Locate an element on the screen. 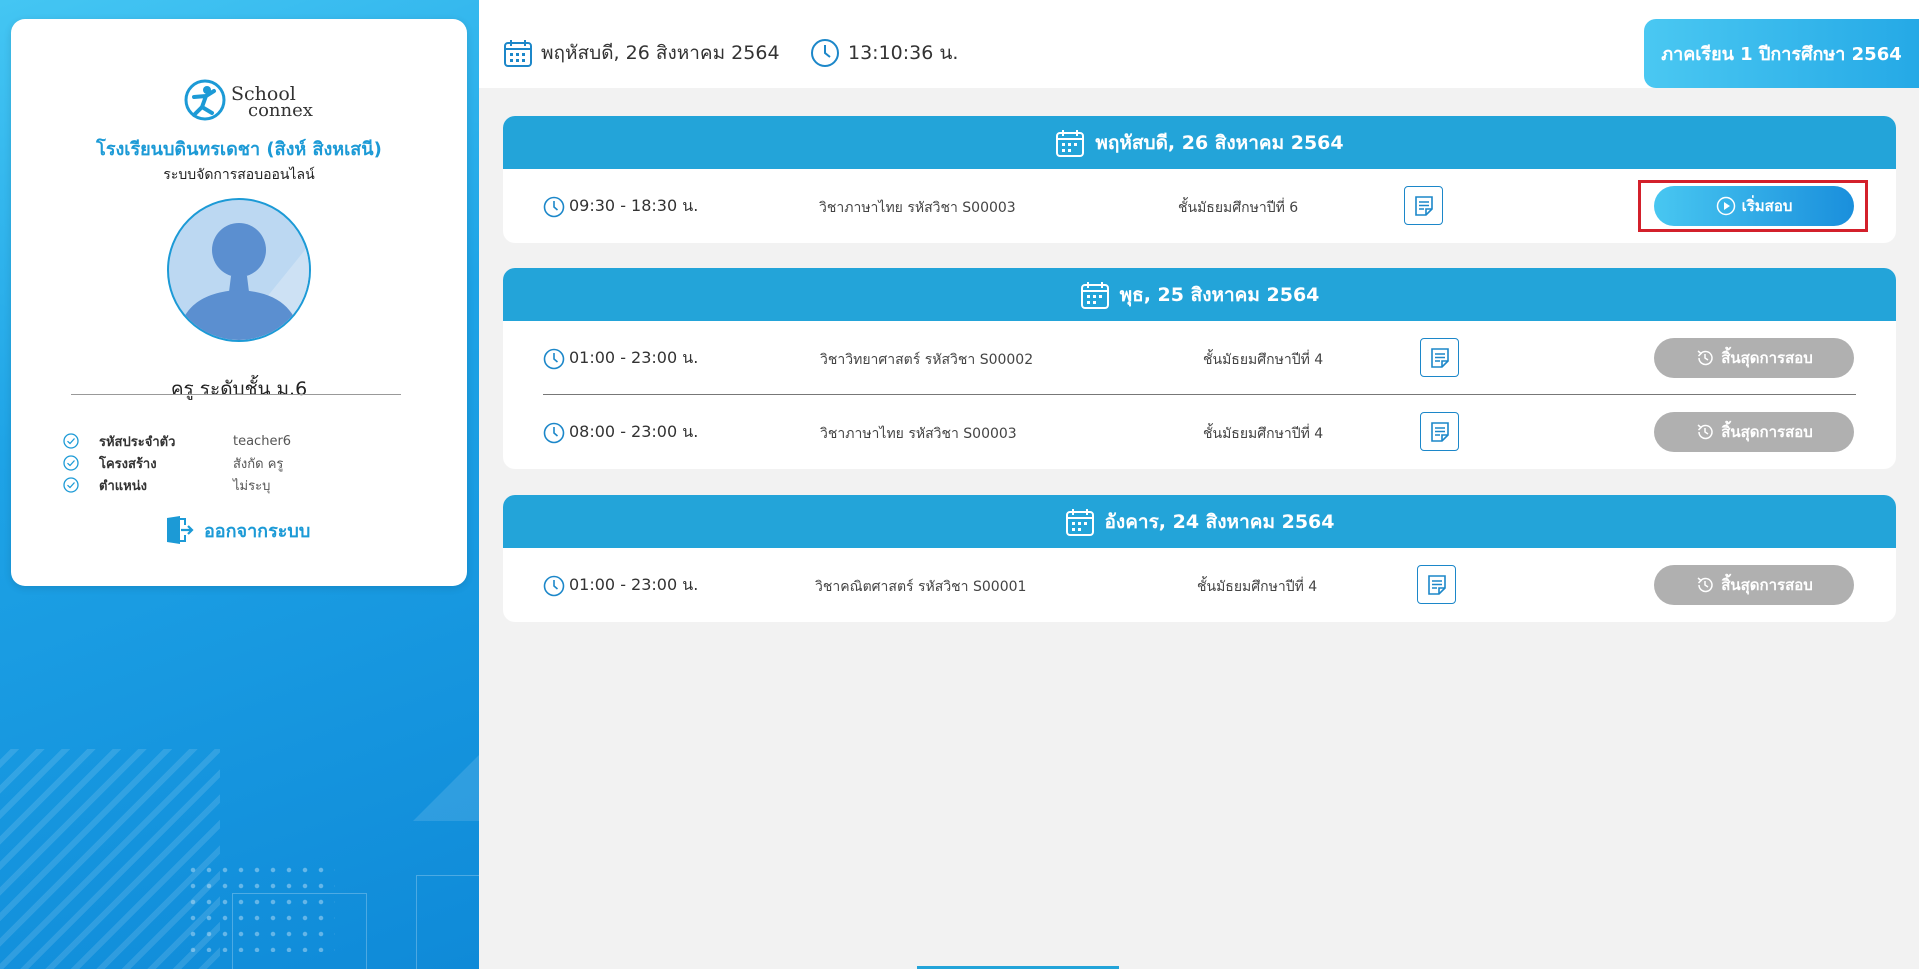 This screenshot has width=1919, height=969. info-label: โครงสร้าง is located at coordinates (128, 464).